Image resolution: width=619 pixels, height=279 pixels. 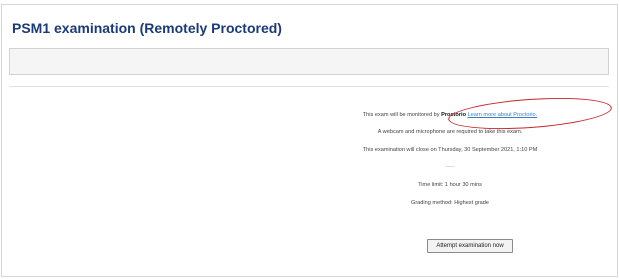 I want to click on notification-banner, so click(x=309, y=61).